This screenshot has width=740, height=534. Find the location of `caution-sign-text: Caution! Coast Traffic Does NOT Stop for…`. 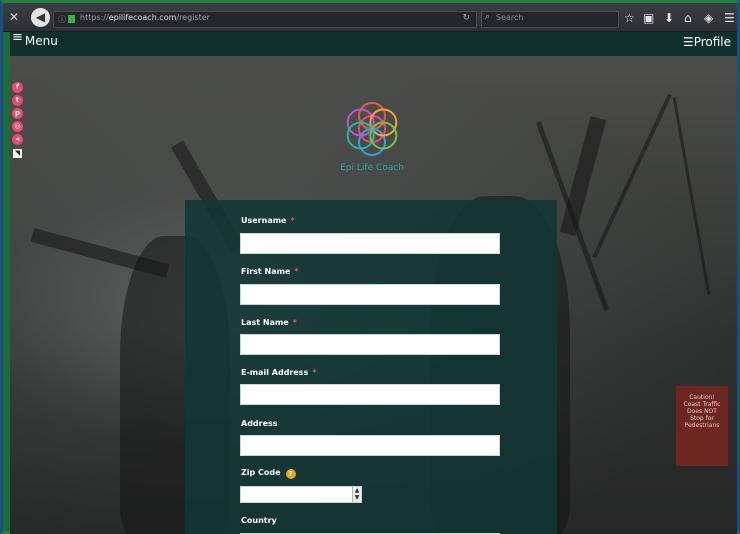

caution-sign-text: Caution! Coast Traffic Does NOT Stop for… is located at coordinates (702, 411).